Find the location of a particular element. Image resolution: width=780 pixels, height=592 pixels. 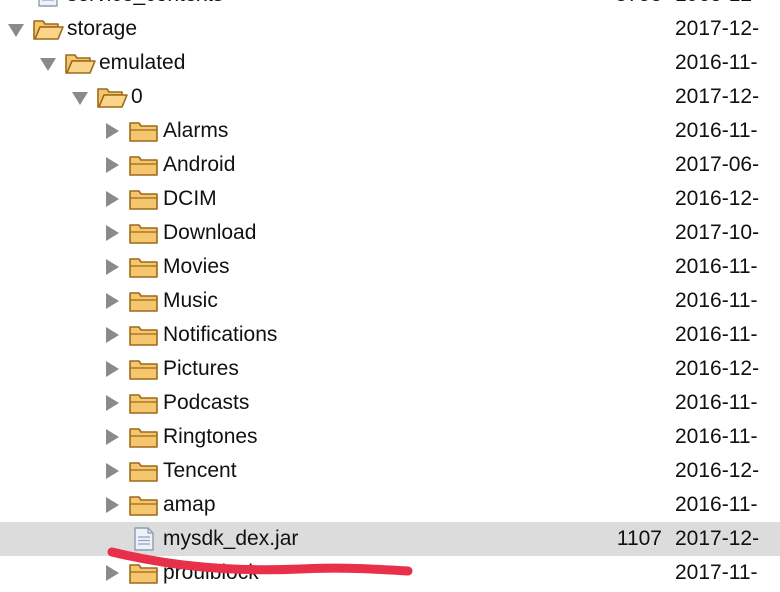

tree-row-folder: Tencent 2016-12- is located at coordinates (390, 471).